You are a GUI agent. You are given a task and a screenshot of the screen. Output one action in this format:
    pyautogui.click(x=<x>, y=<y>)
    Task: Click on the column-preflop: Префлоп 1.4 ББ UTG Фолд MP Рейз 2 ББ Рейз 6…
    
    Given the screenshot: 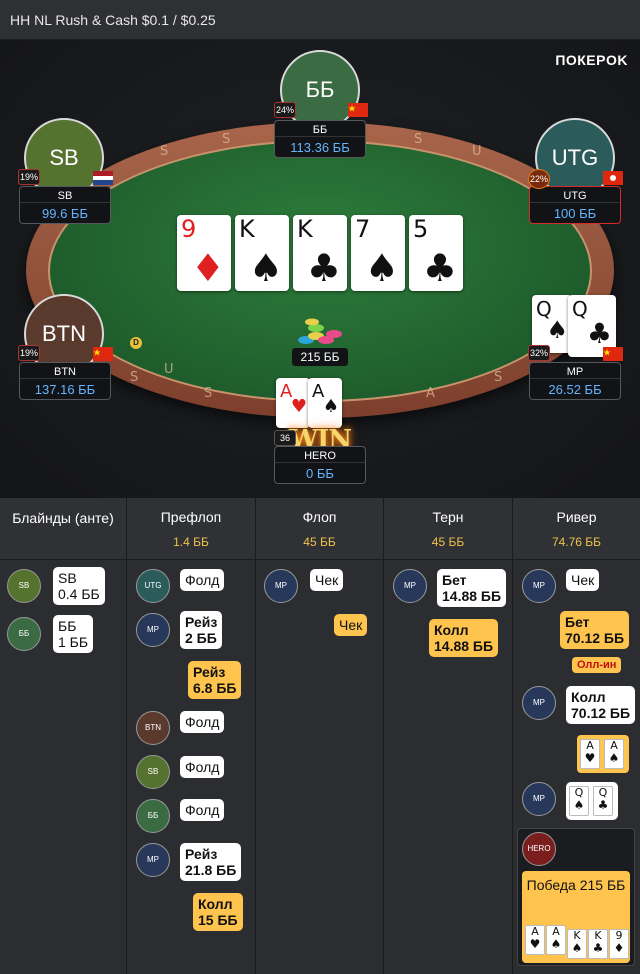 What is the action you would take?
    pyautogui.click(x=191, y=736)
    